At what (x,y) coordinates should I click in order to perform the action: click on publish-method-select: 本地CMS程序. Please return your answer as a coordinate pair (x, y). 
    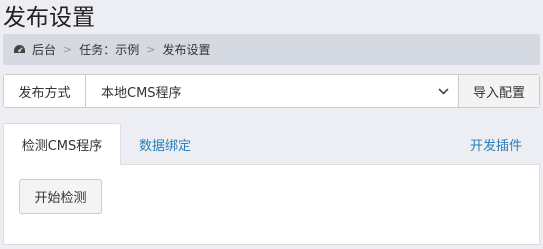
    Looking at the image, I should click on (272, 91).